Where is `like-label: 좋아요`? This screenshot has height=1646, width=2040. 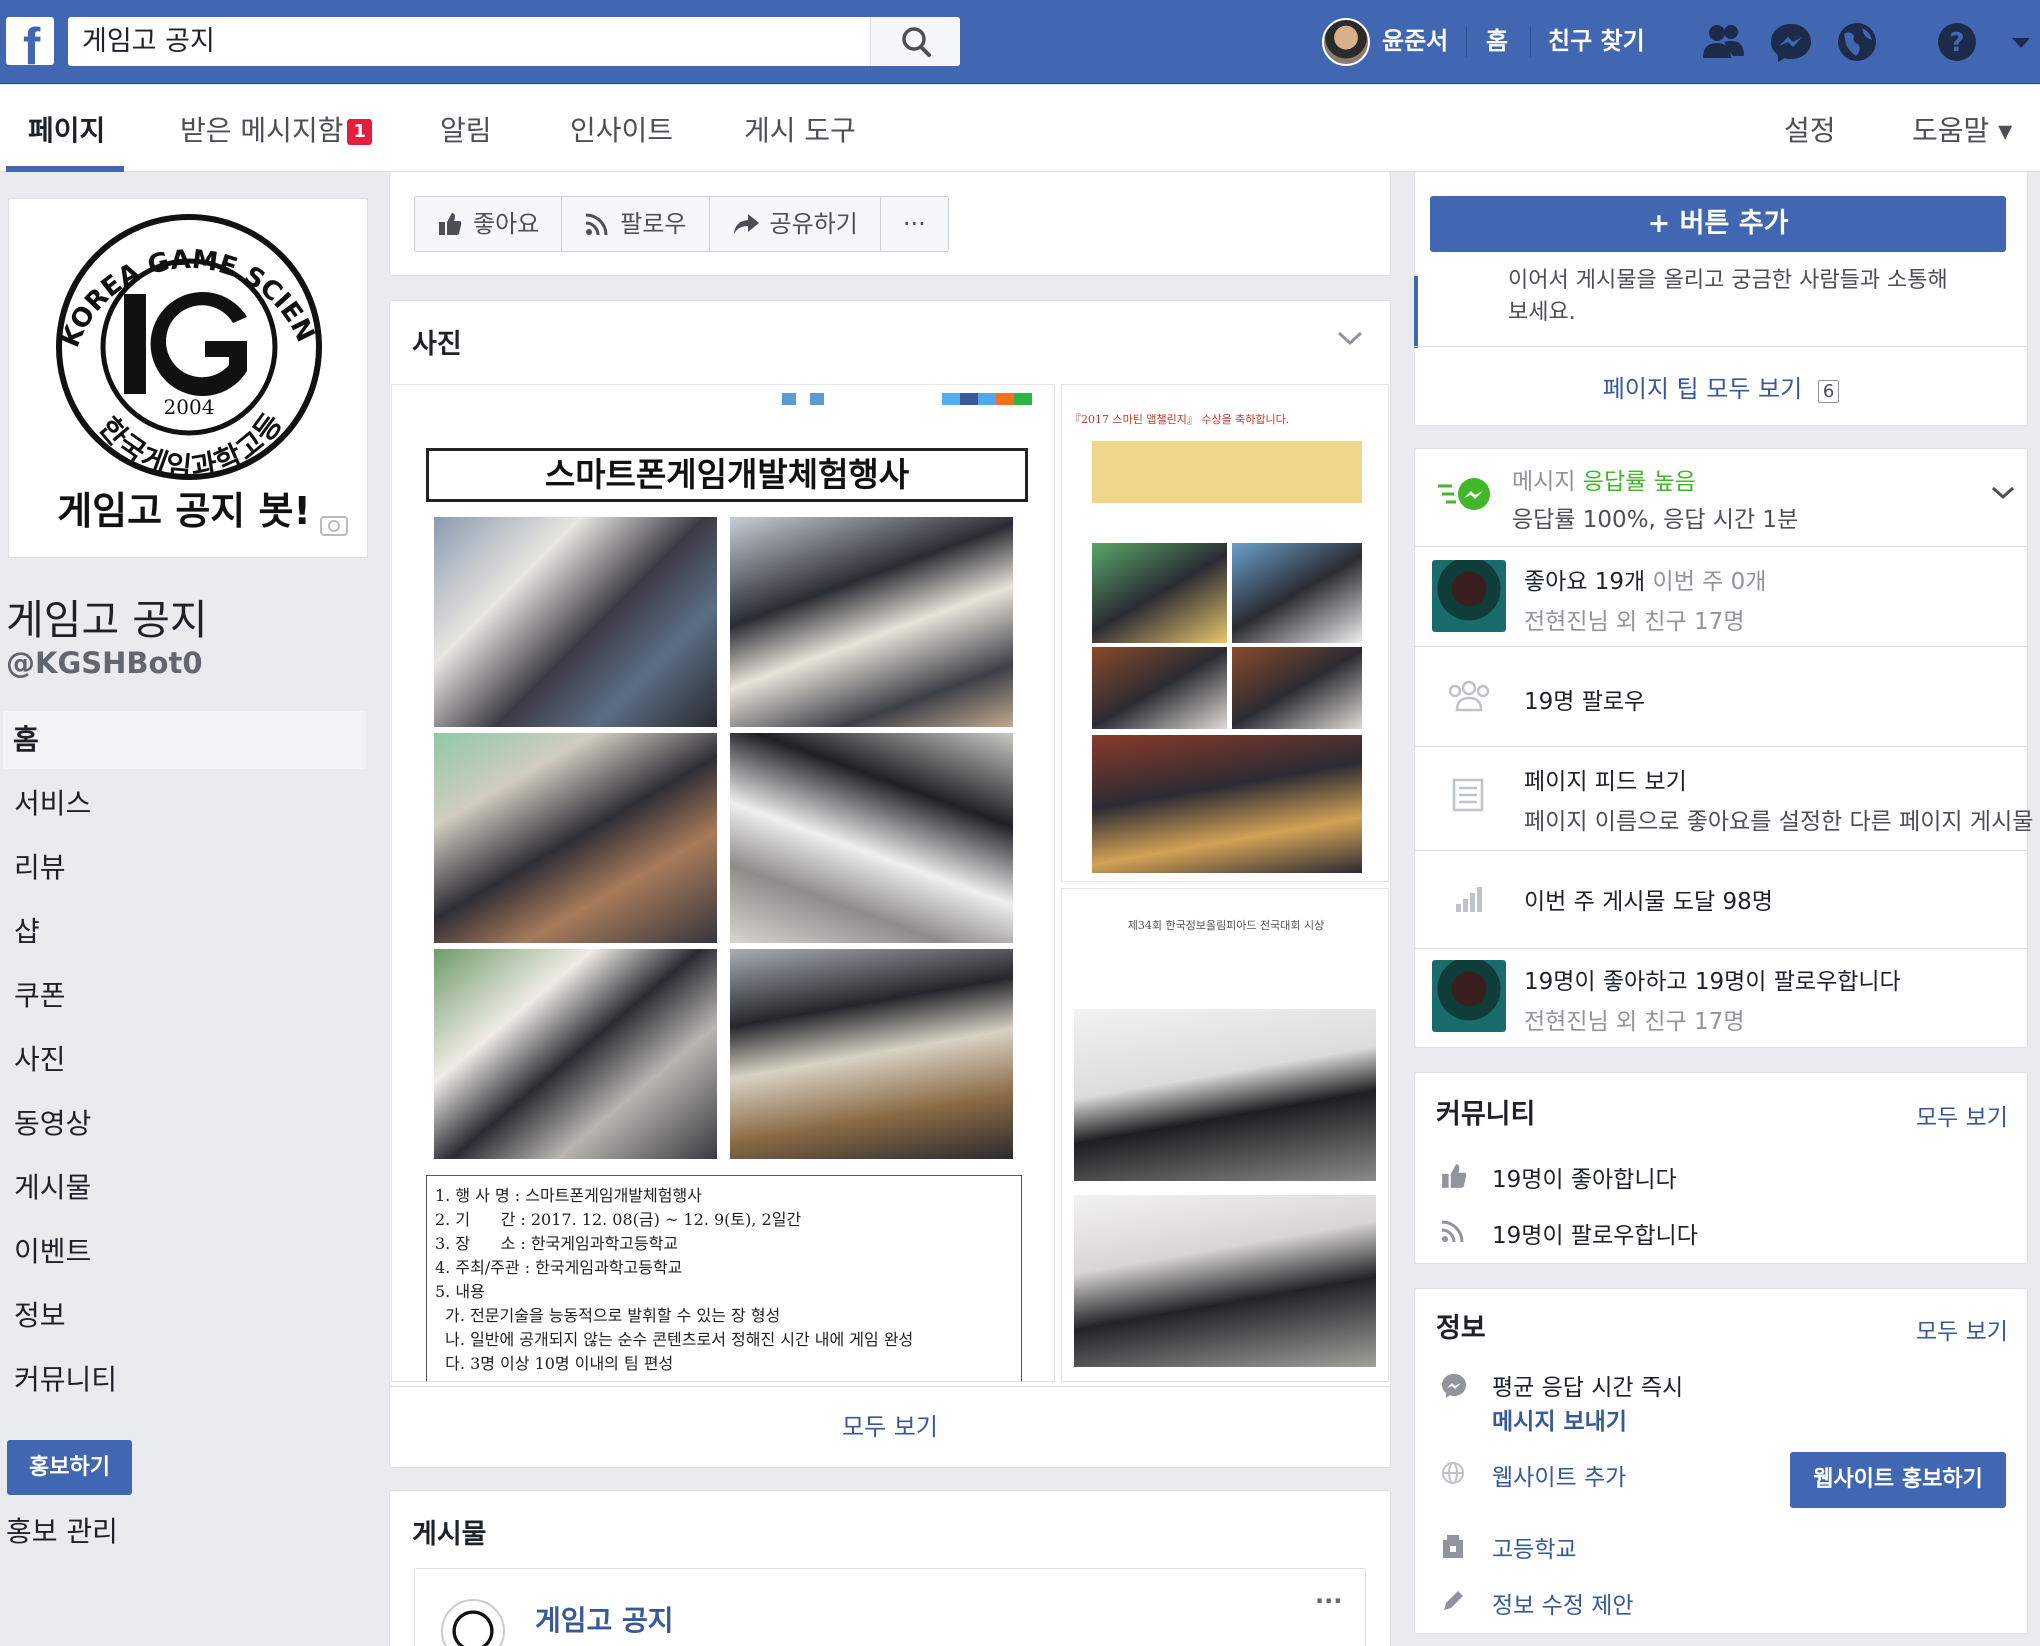
like-label: 좋아요 is located at coordinates (506, 224).